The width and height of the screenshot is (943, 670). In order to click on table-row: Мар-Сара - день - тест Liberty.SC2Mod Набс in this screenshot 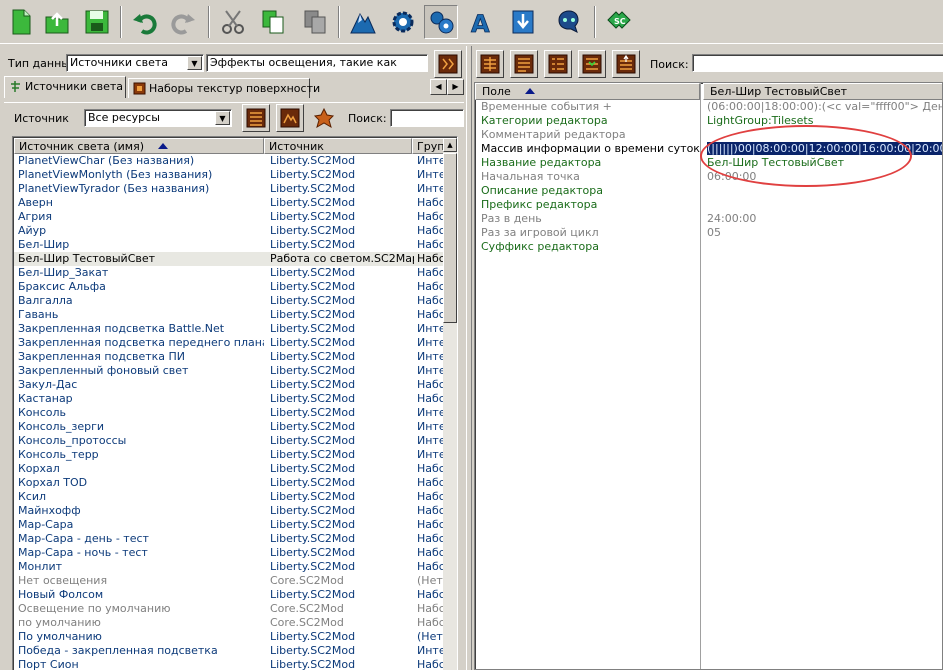, I will do `click(229, 539)`.